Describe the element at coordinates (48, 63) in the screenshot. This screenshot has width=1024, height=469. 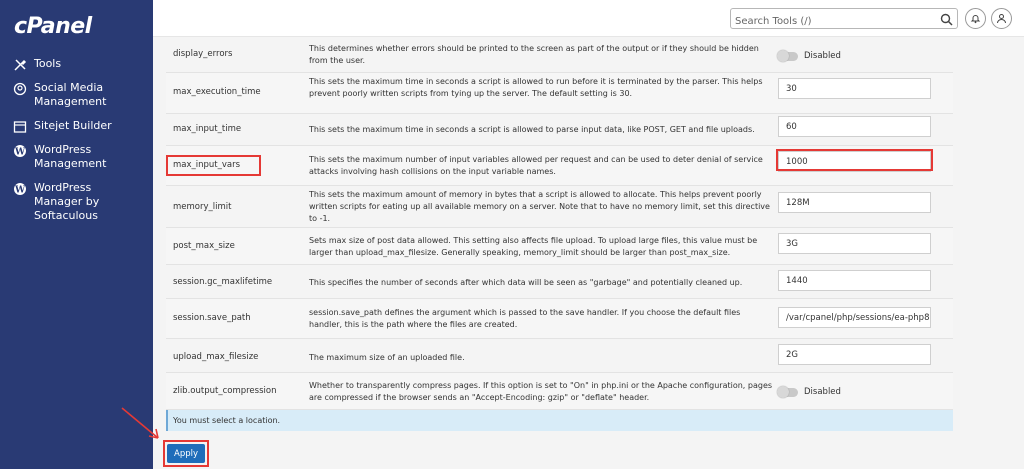
I see `sidebar-item-label: Tools` at that location.